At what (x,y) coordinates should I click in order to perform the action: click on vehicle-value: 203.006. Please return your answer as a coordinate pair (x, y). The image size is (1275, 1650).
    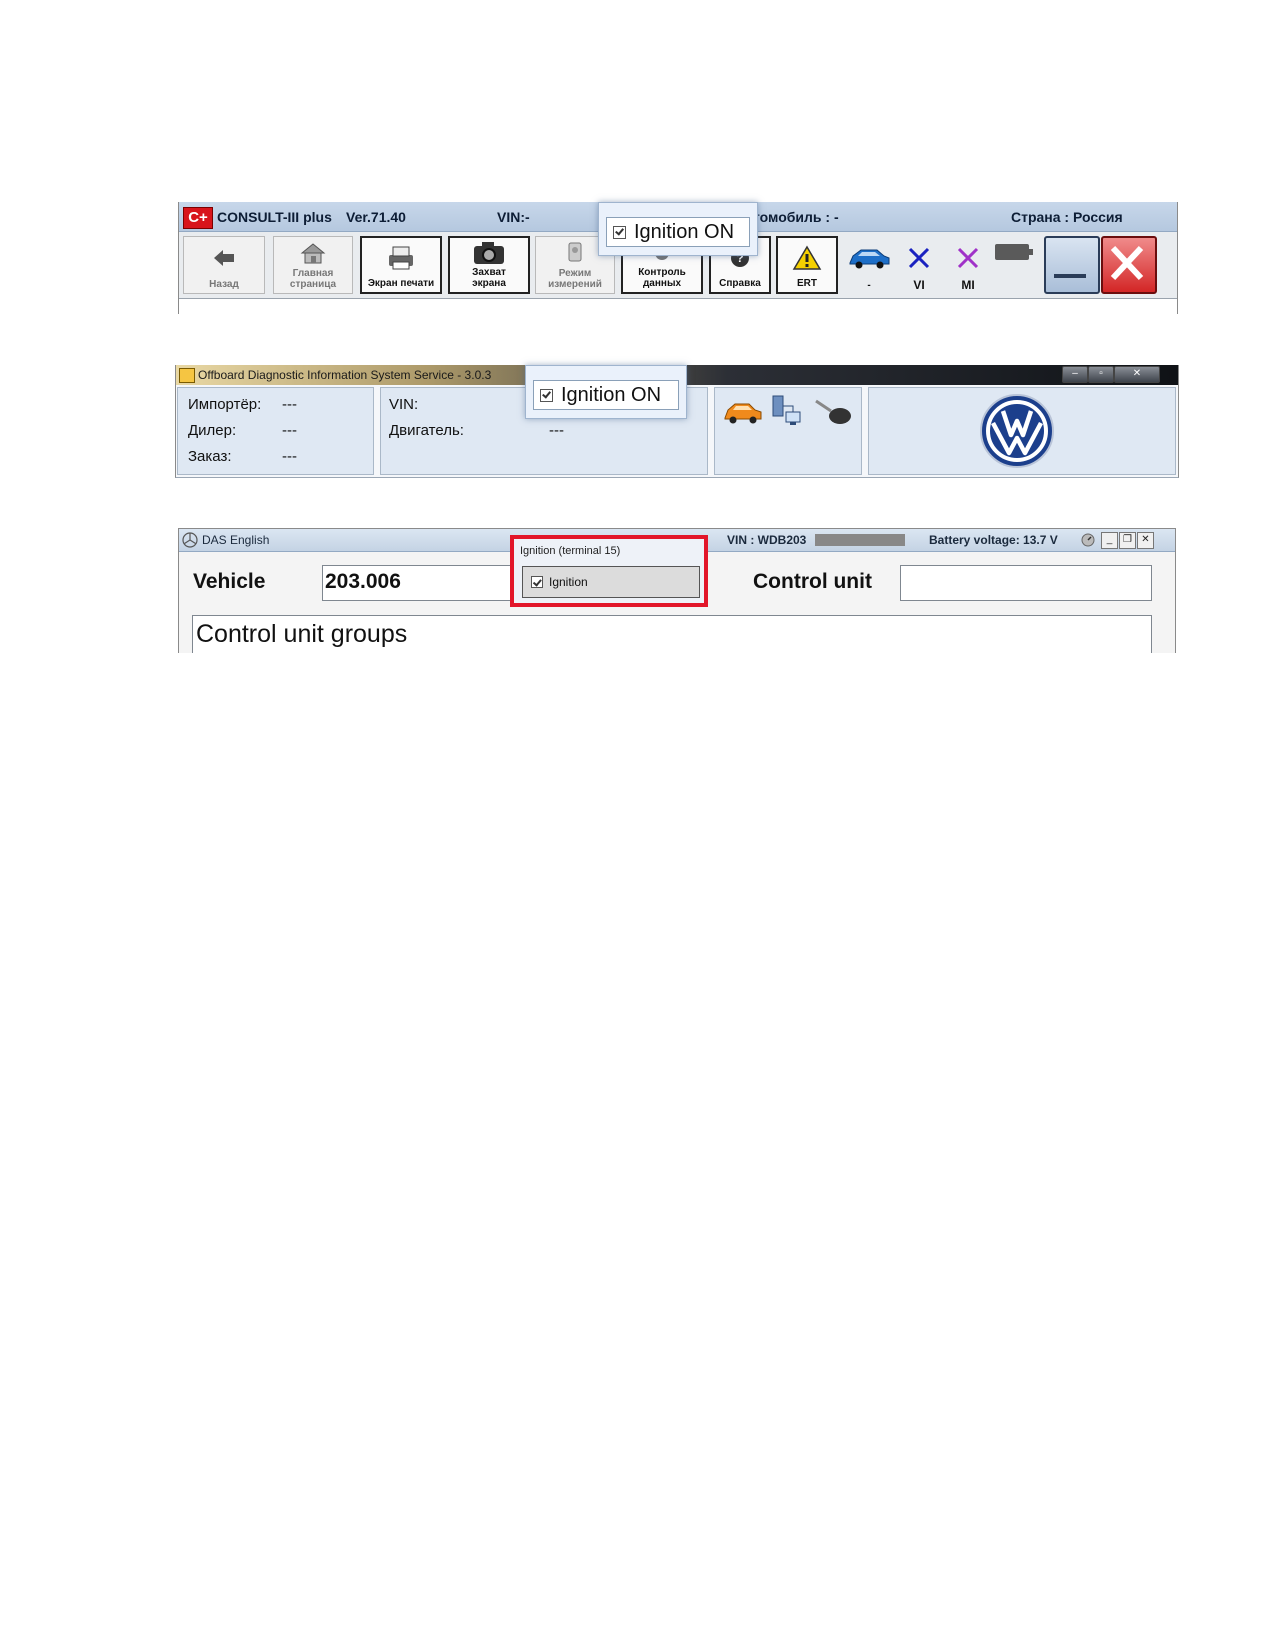
    Looking at the image, I should click on (363, 581).